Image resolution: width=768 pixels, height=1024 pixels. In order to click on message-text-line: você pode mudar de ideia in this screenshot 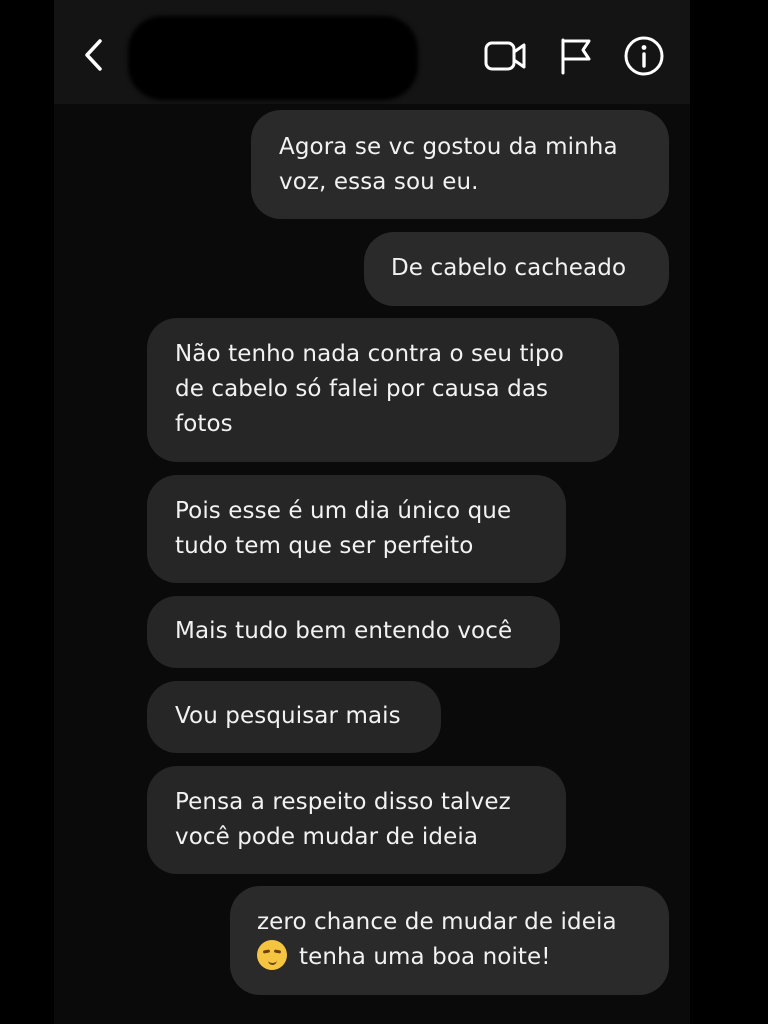, I will do `click(327, 837)`.